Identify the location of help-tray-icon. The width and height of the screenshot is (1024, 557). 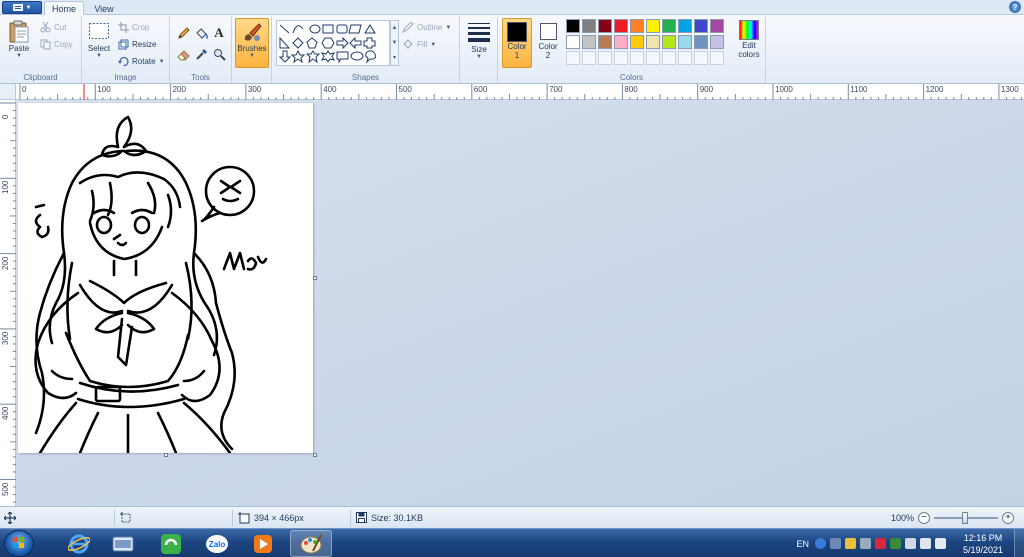
(820, 543).